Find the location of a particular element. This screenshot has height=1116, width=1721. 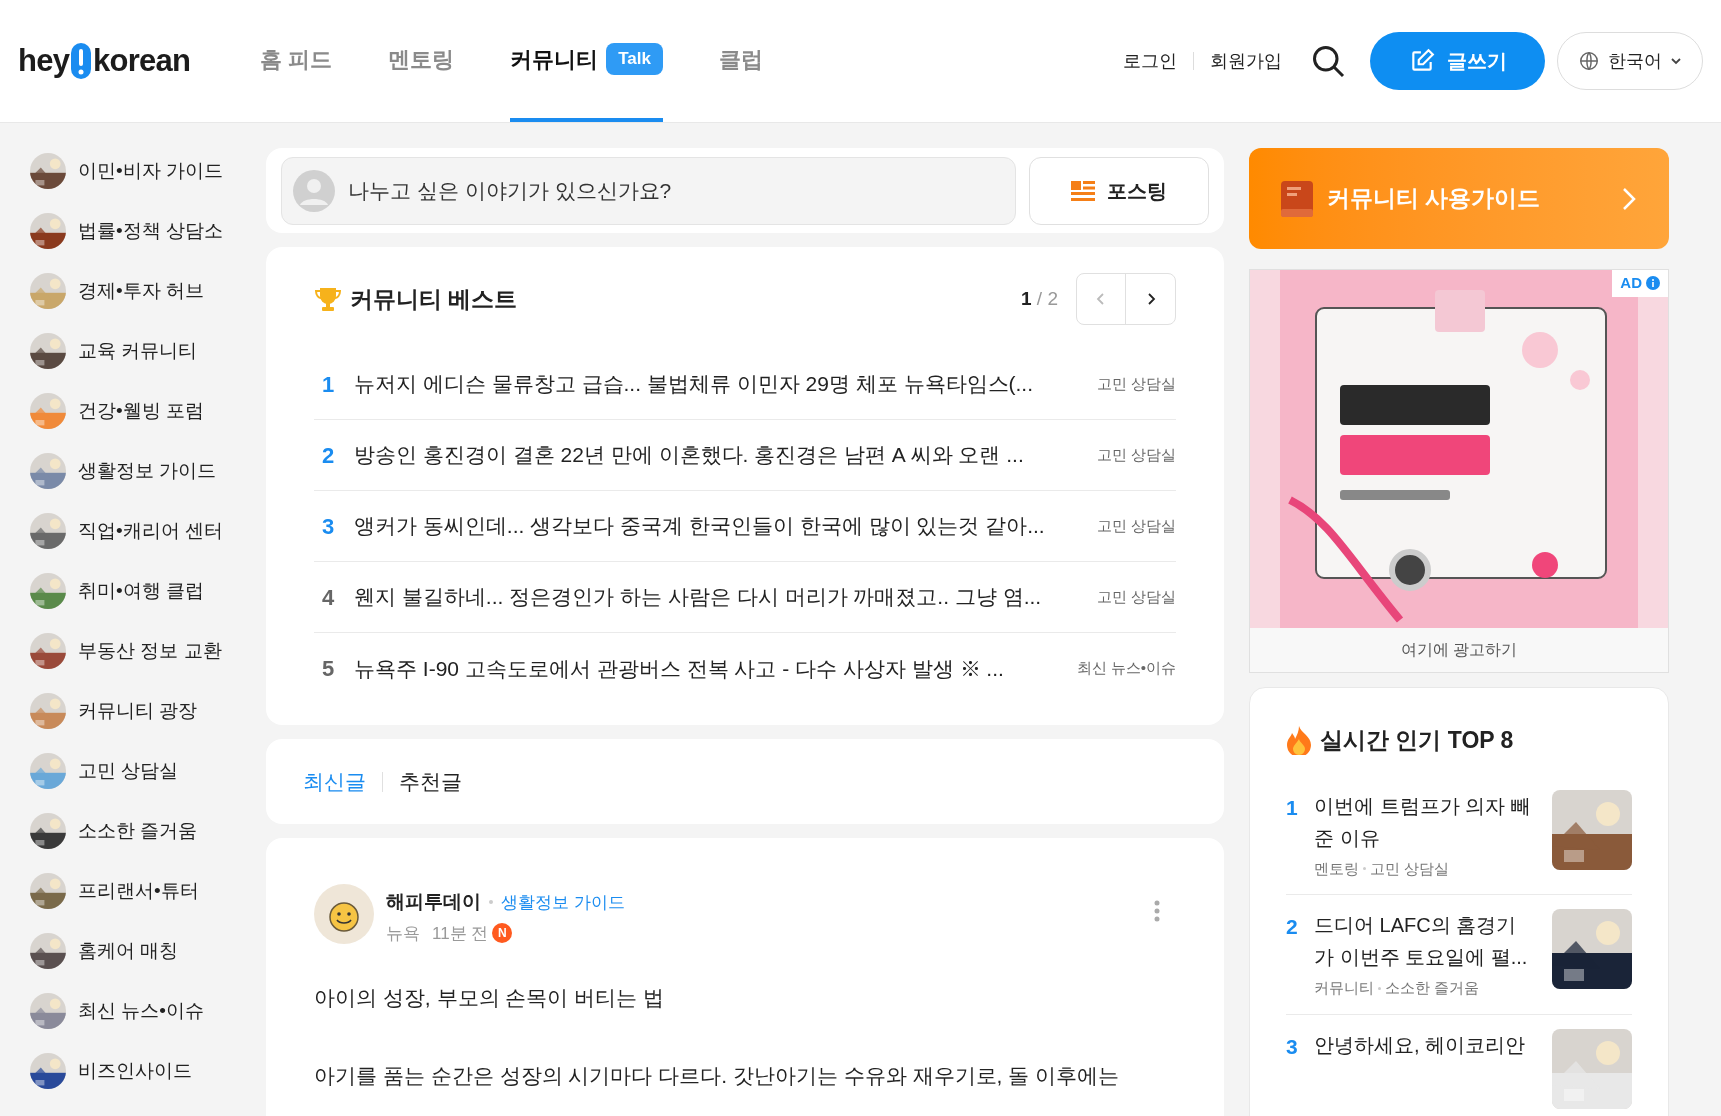

board-name: 최신 뉴스•이슈 is located at coordinates (1126, 668).